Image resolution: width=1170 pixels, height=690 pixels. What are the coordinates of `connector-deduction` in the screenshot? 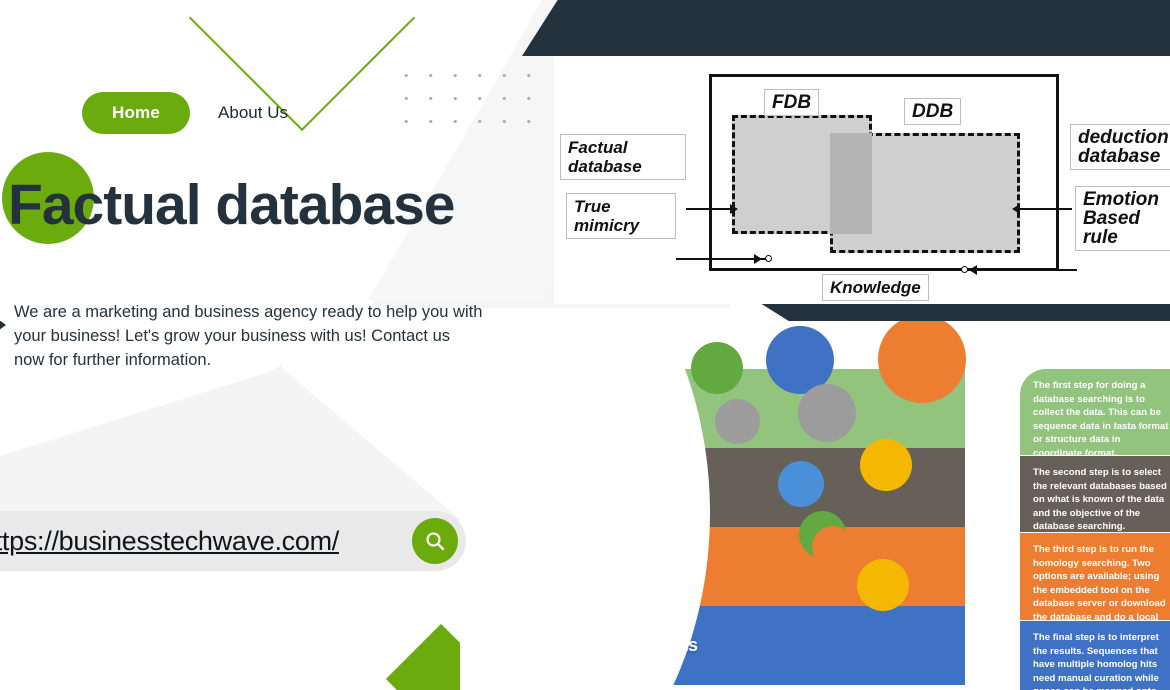 It's located at (1046, 209).